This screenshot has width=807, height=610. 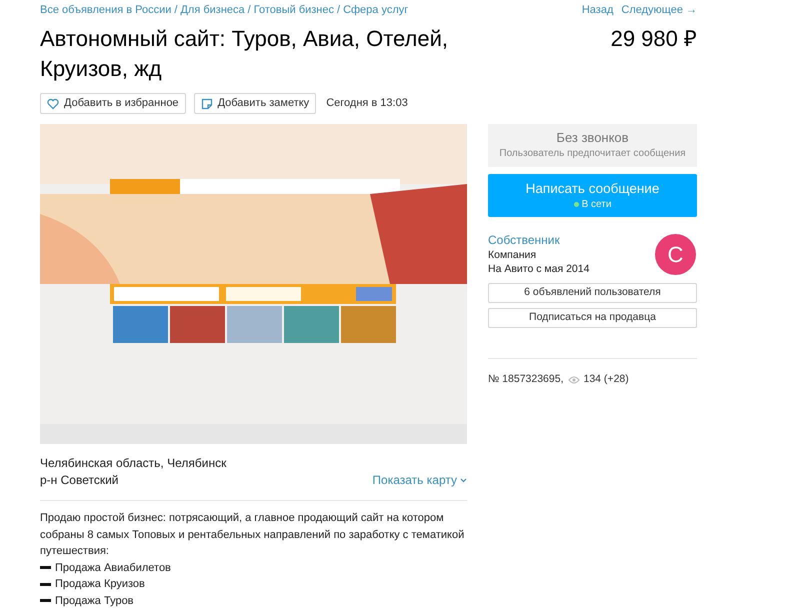 I want to click on favorite-button: Добавить в избранное, so click(x=113, y=103).